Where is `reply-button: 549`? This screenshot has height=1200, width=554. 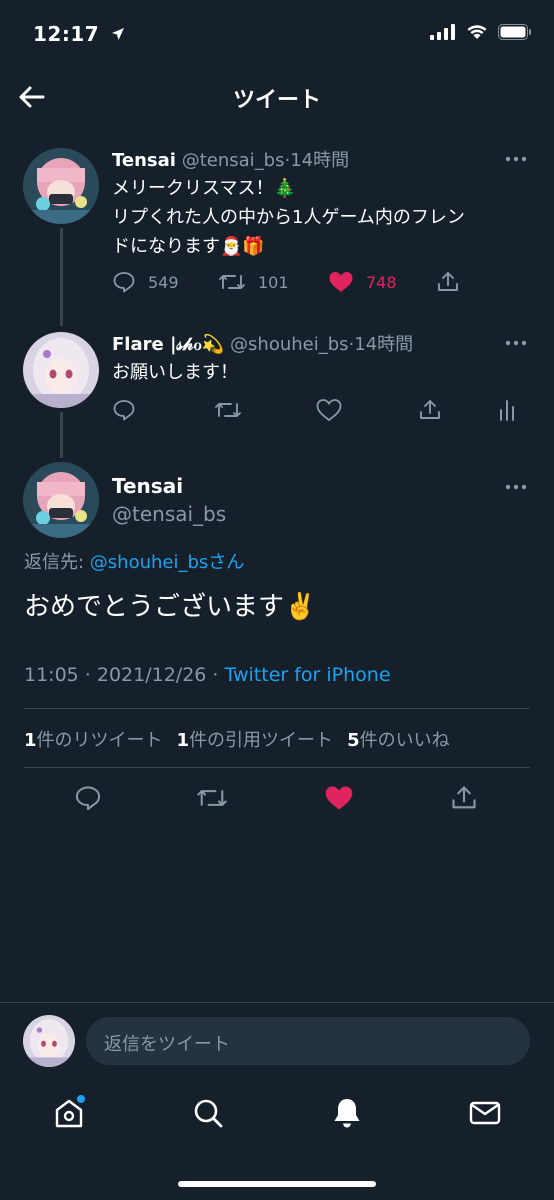
reply-button: 549 is located at coordinates (165, 282).